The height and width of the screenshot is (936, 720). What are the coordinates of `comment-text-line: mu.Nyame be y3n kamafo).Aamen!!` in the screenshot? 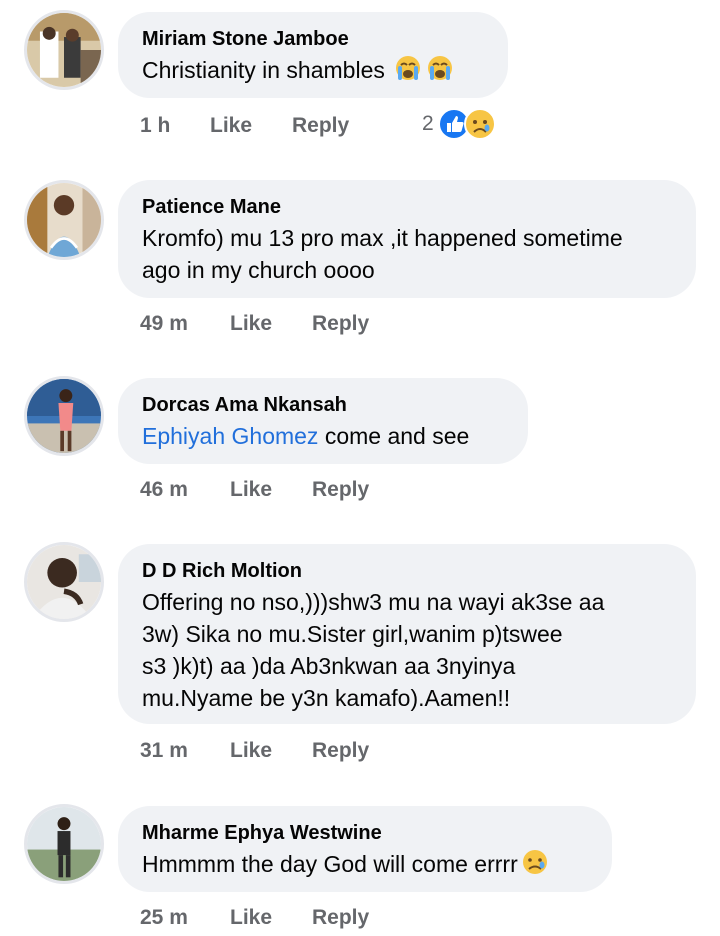 It's located at (326, 698).